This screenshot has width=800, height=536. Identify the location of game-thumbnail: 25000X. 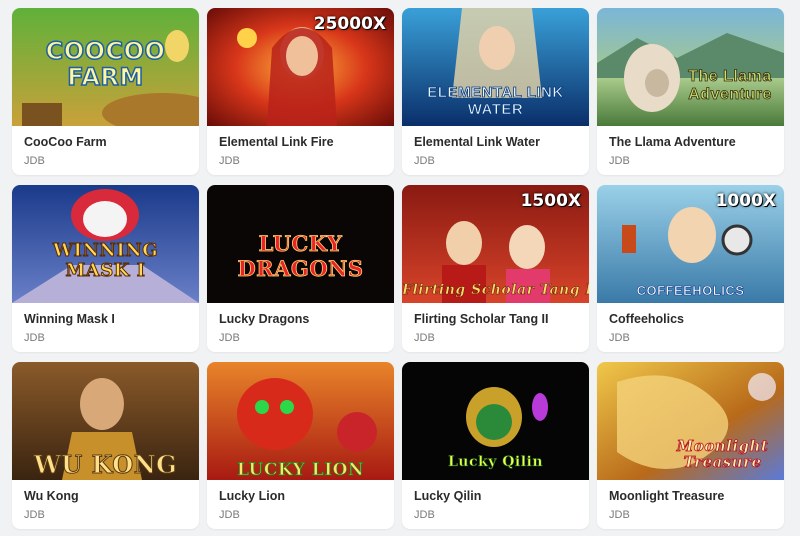
(300, 67).